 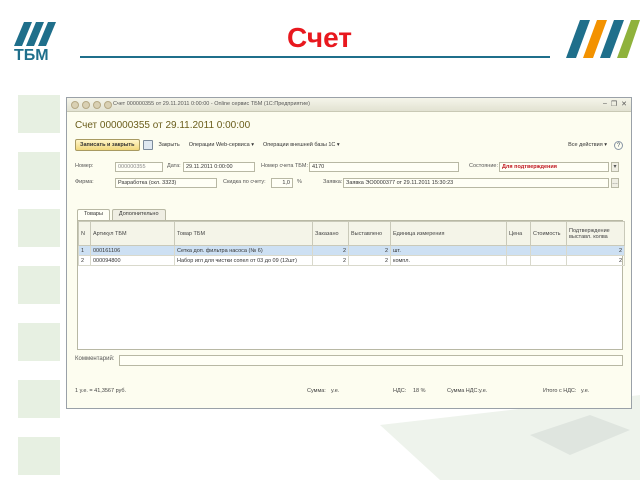 What do you see at coordinates (554, 167) in the screenshot?
I see `state-field: Для подтверждения` at bounding box center [554, 167].